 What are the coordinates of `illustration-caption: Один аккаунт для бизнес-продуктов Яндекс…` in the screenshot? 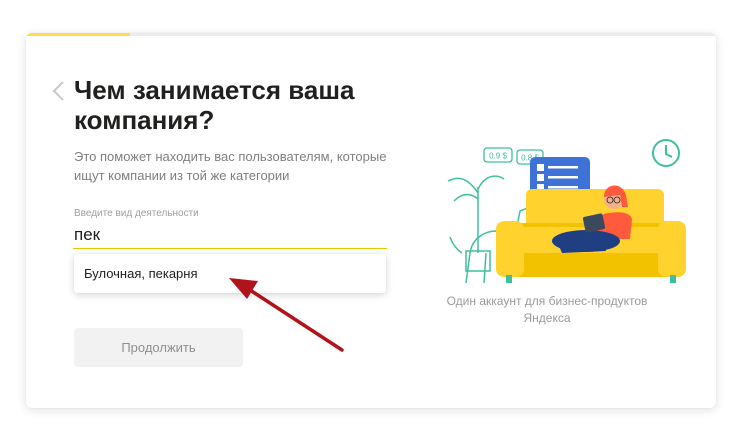 It's located at (547, 309).